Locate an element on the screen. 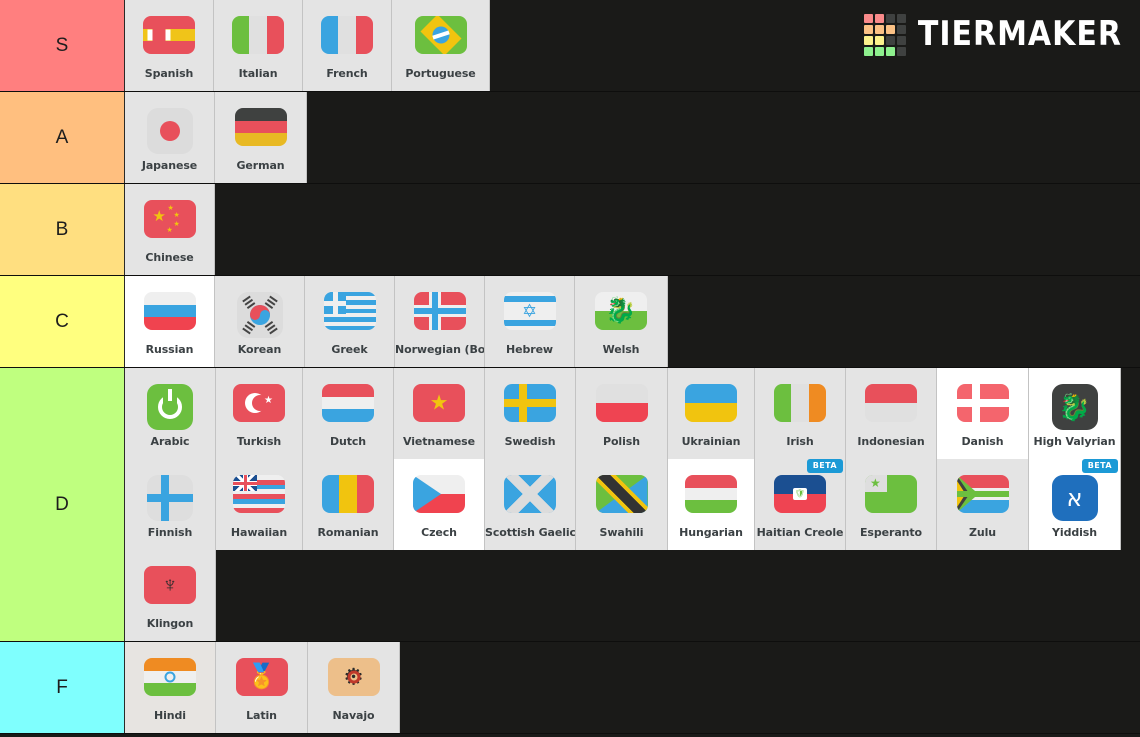  tier-item-card: Romanian is located at coordinates (348, 504).